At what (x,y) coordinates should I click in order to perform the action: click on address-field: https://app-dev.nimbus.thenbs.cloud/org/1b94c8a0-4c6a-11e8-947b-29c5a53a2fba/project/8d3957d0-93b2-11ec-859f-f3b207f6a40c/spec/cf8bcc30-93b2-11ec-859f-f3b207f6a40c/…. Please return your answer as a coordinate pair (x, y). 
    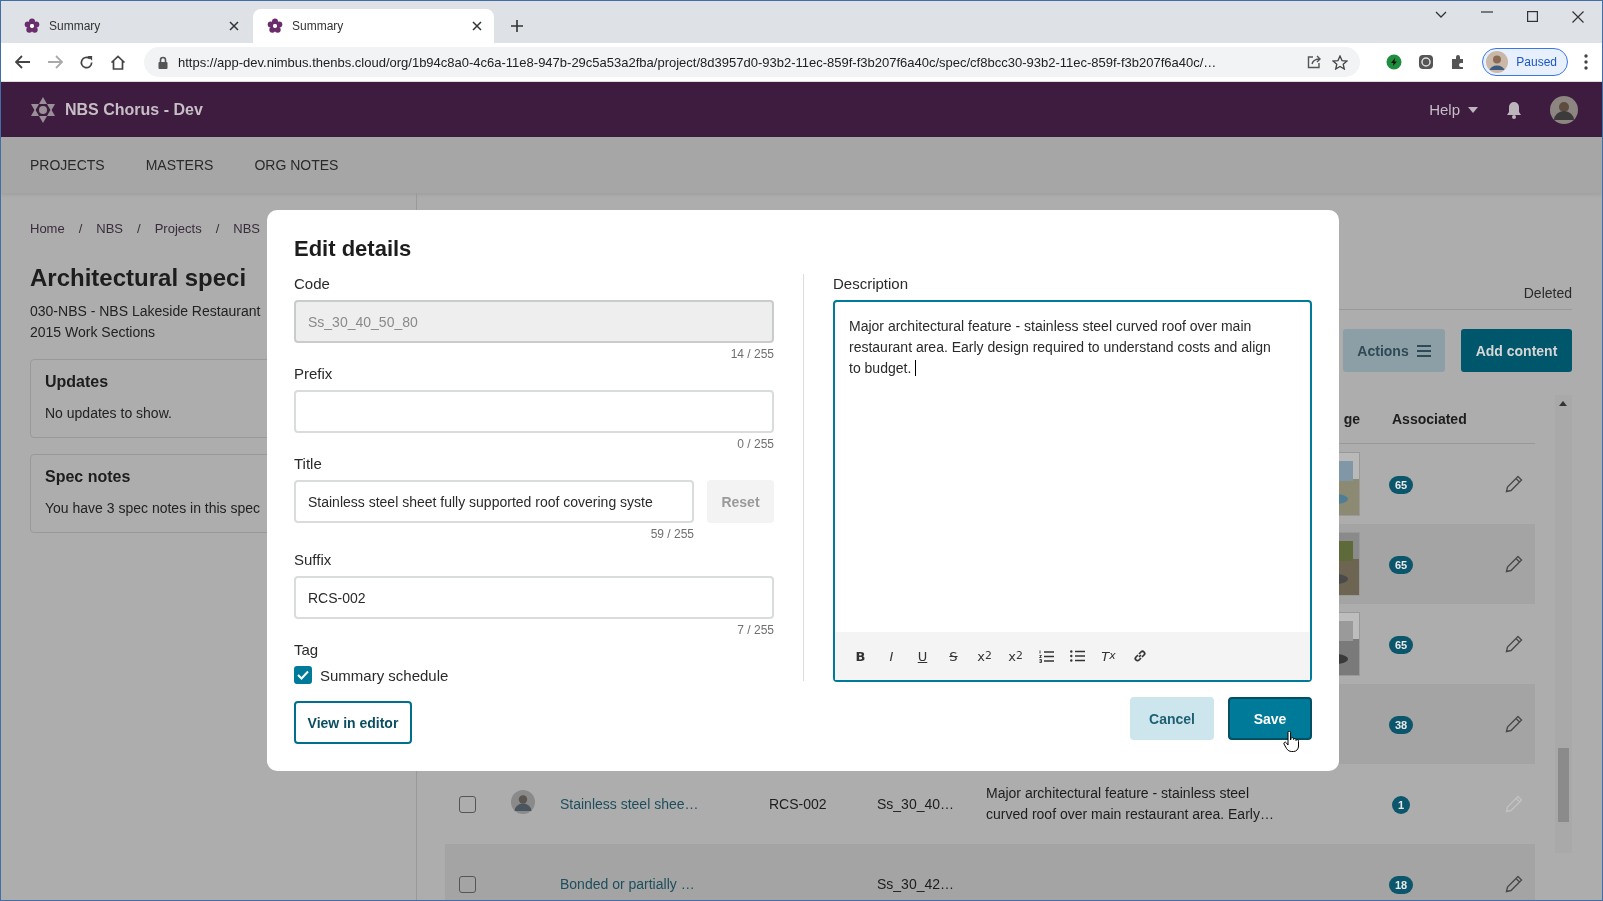
    Looking at the image, I should click on (752, 62).